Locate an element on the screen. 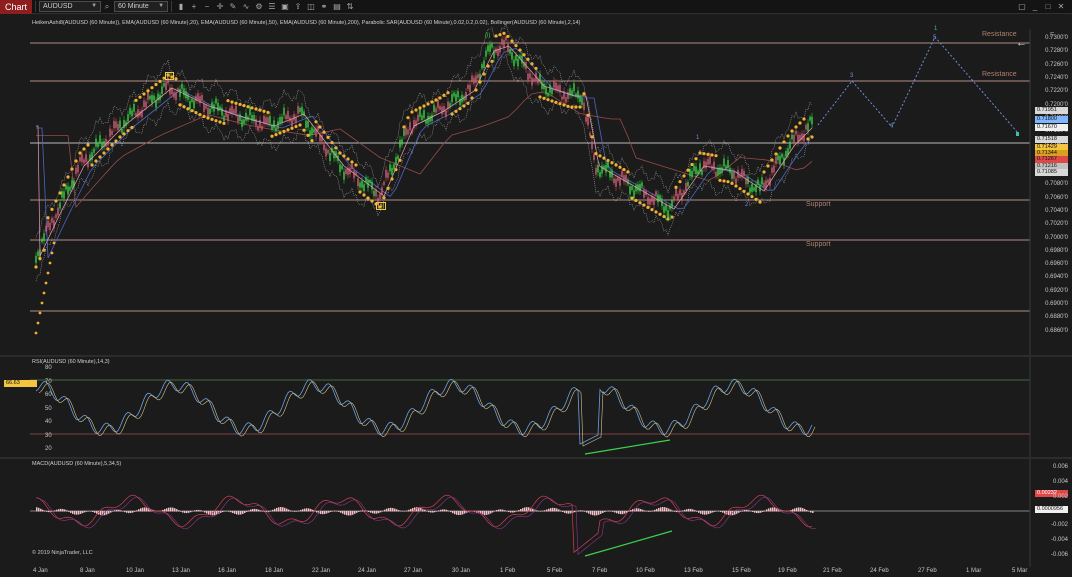 This screenshot has width=1072, height=577. snapshot-icon: ▣ is located at coordinates (285, 6).